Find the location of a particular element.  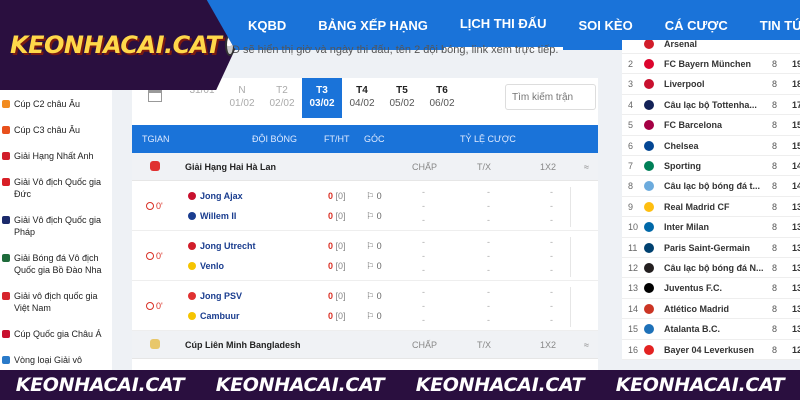

match-search-input is located at coordinates (550, 97).